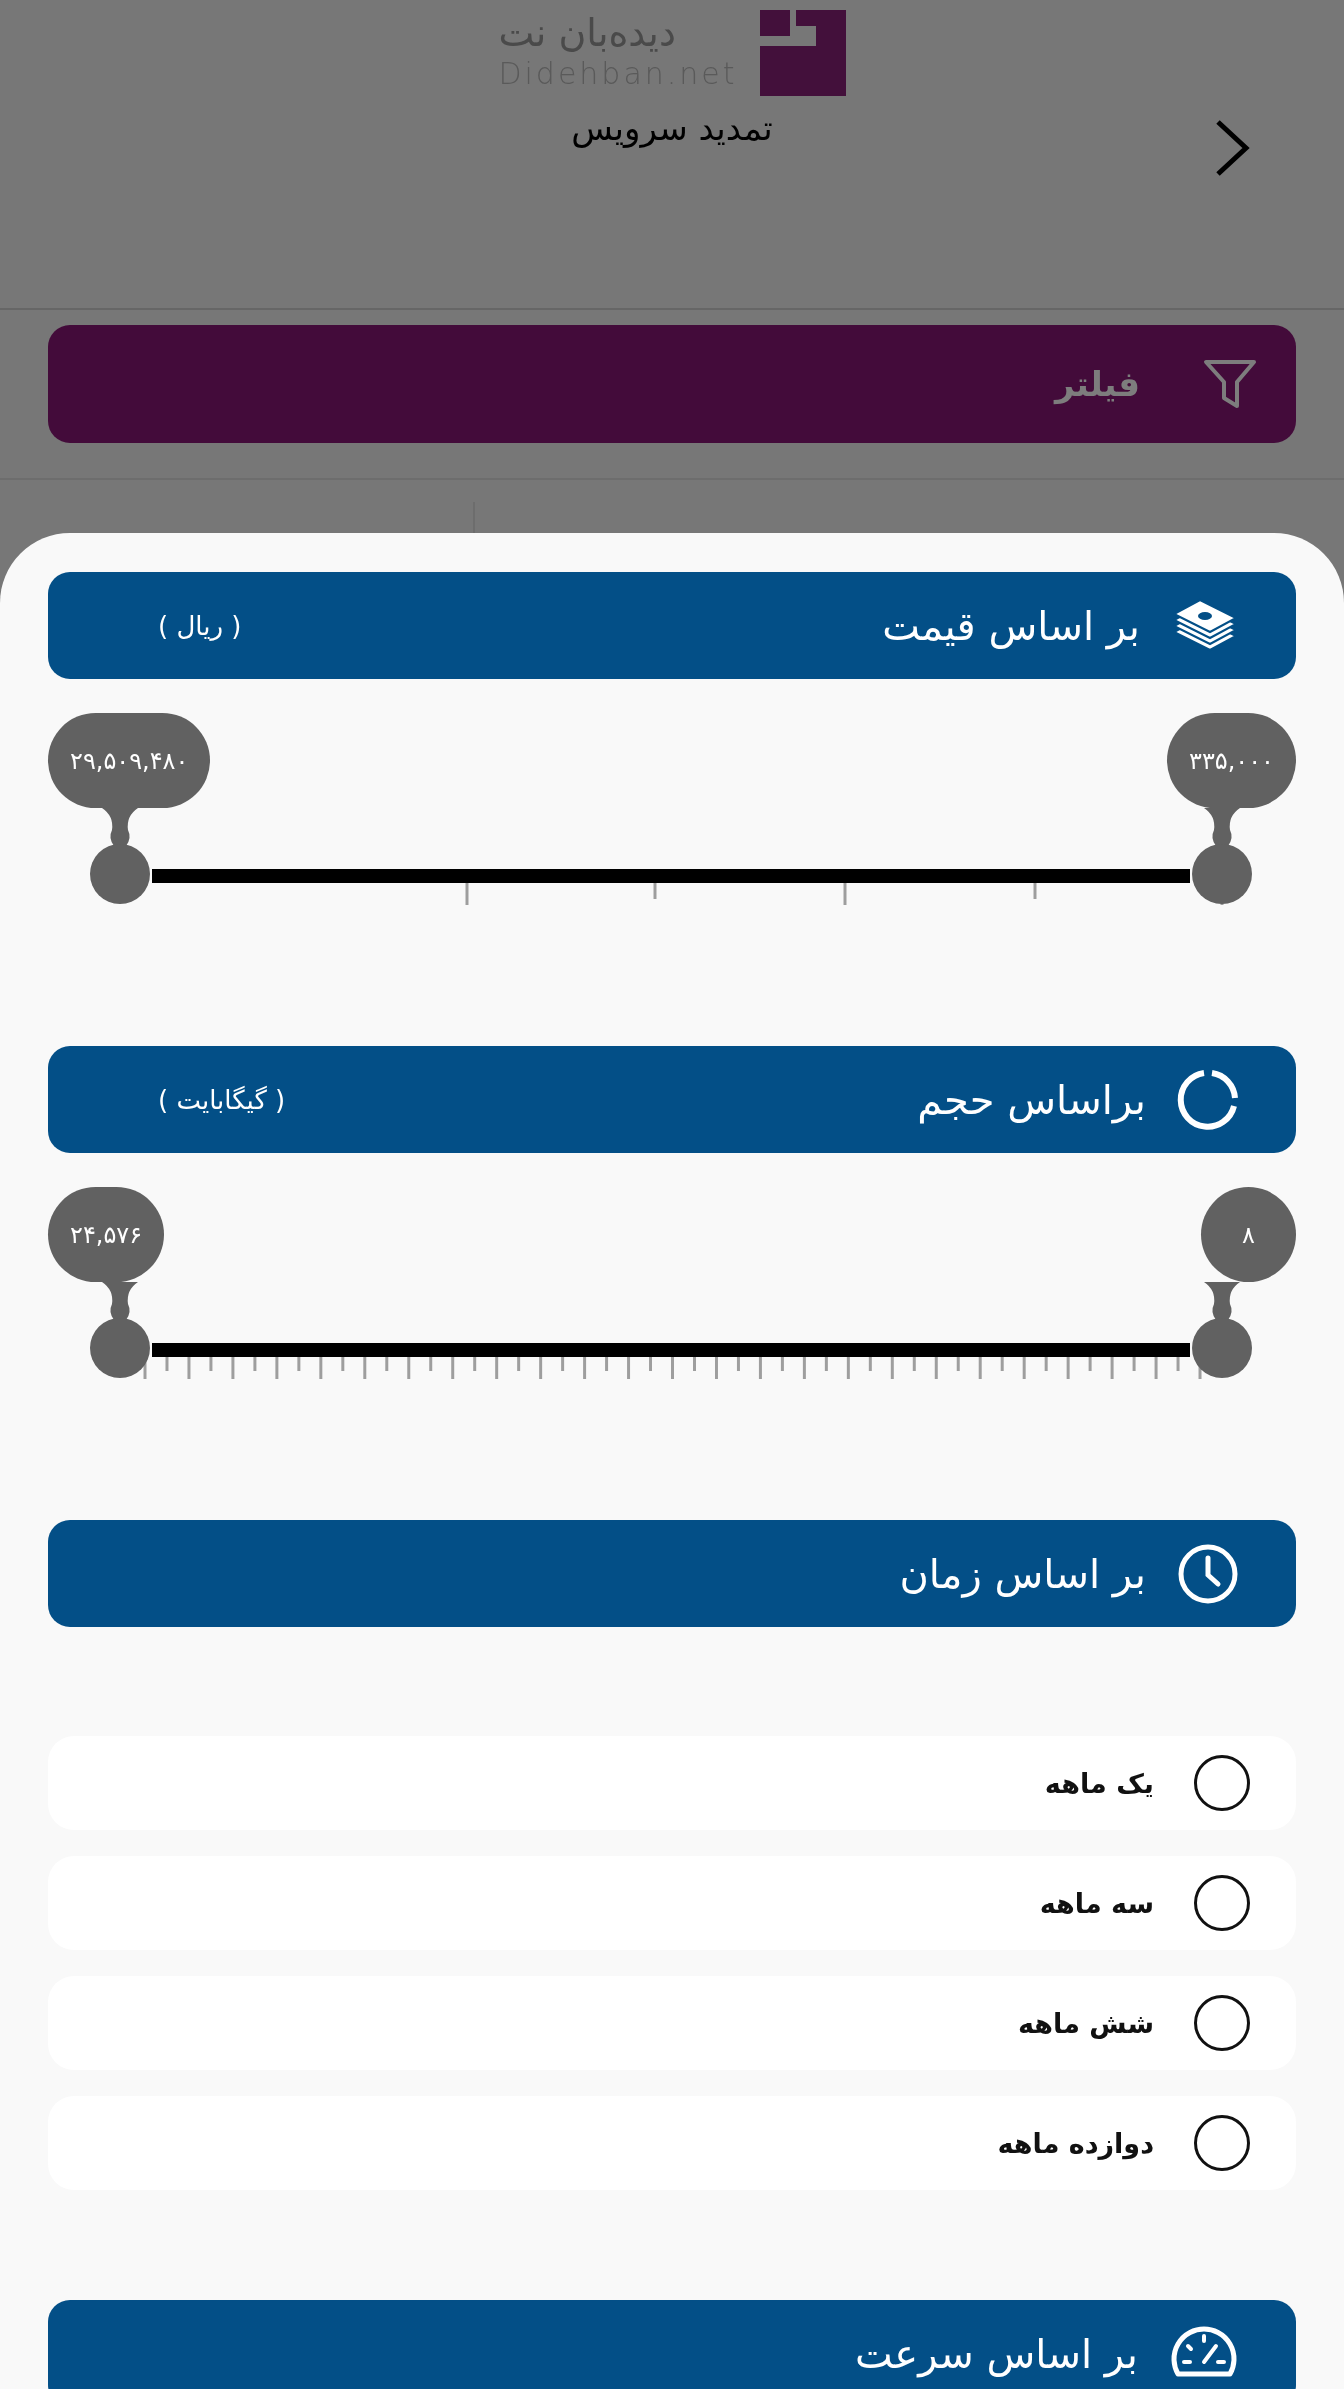 This screenshot has height=2389, width=1344. Describe the element at coordinates (200, 625) in the screenshot. I see `unit-label: ( ریال )` at that location.